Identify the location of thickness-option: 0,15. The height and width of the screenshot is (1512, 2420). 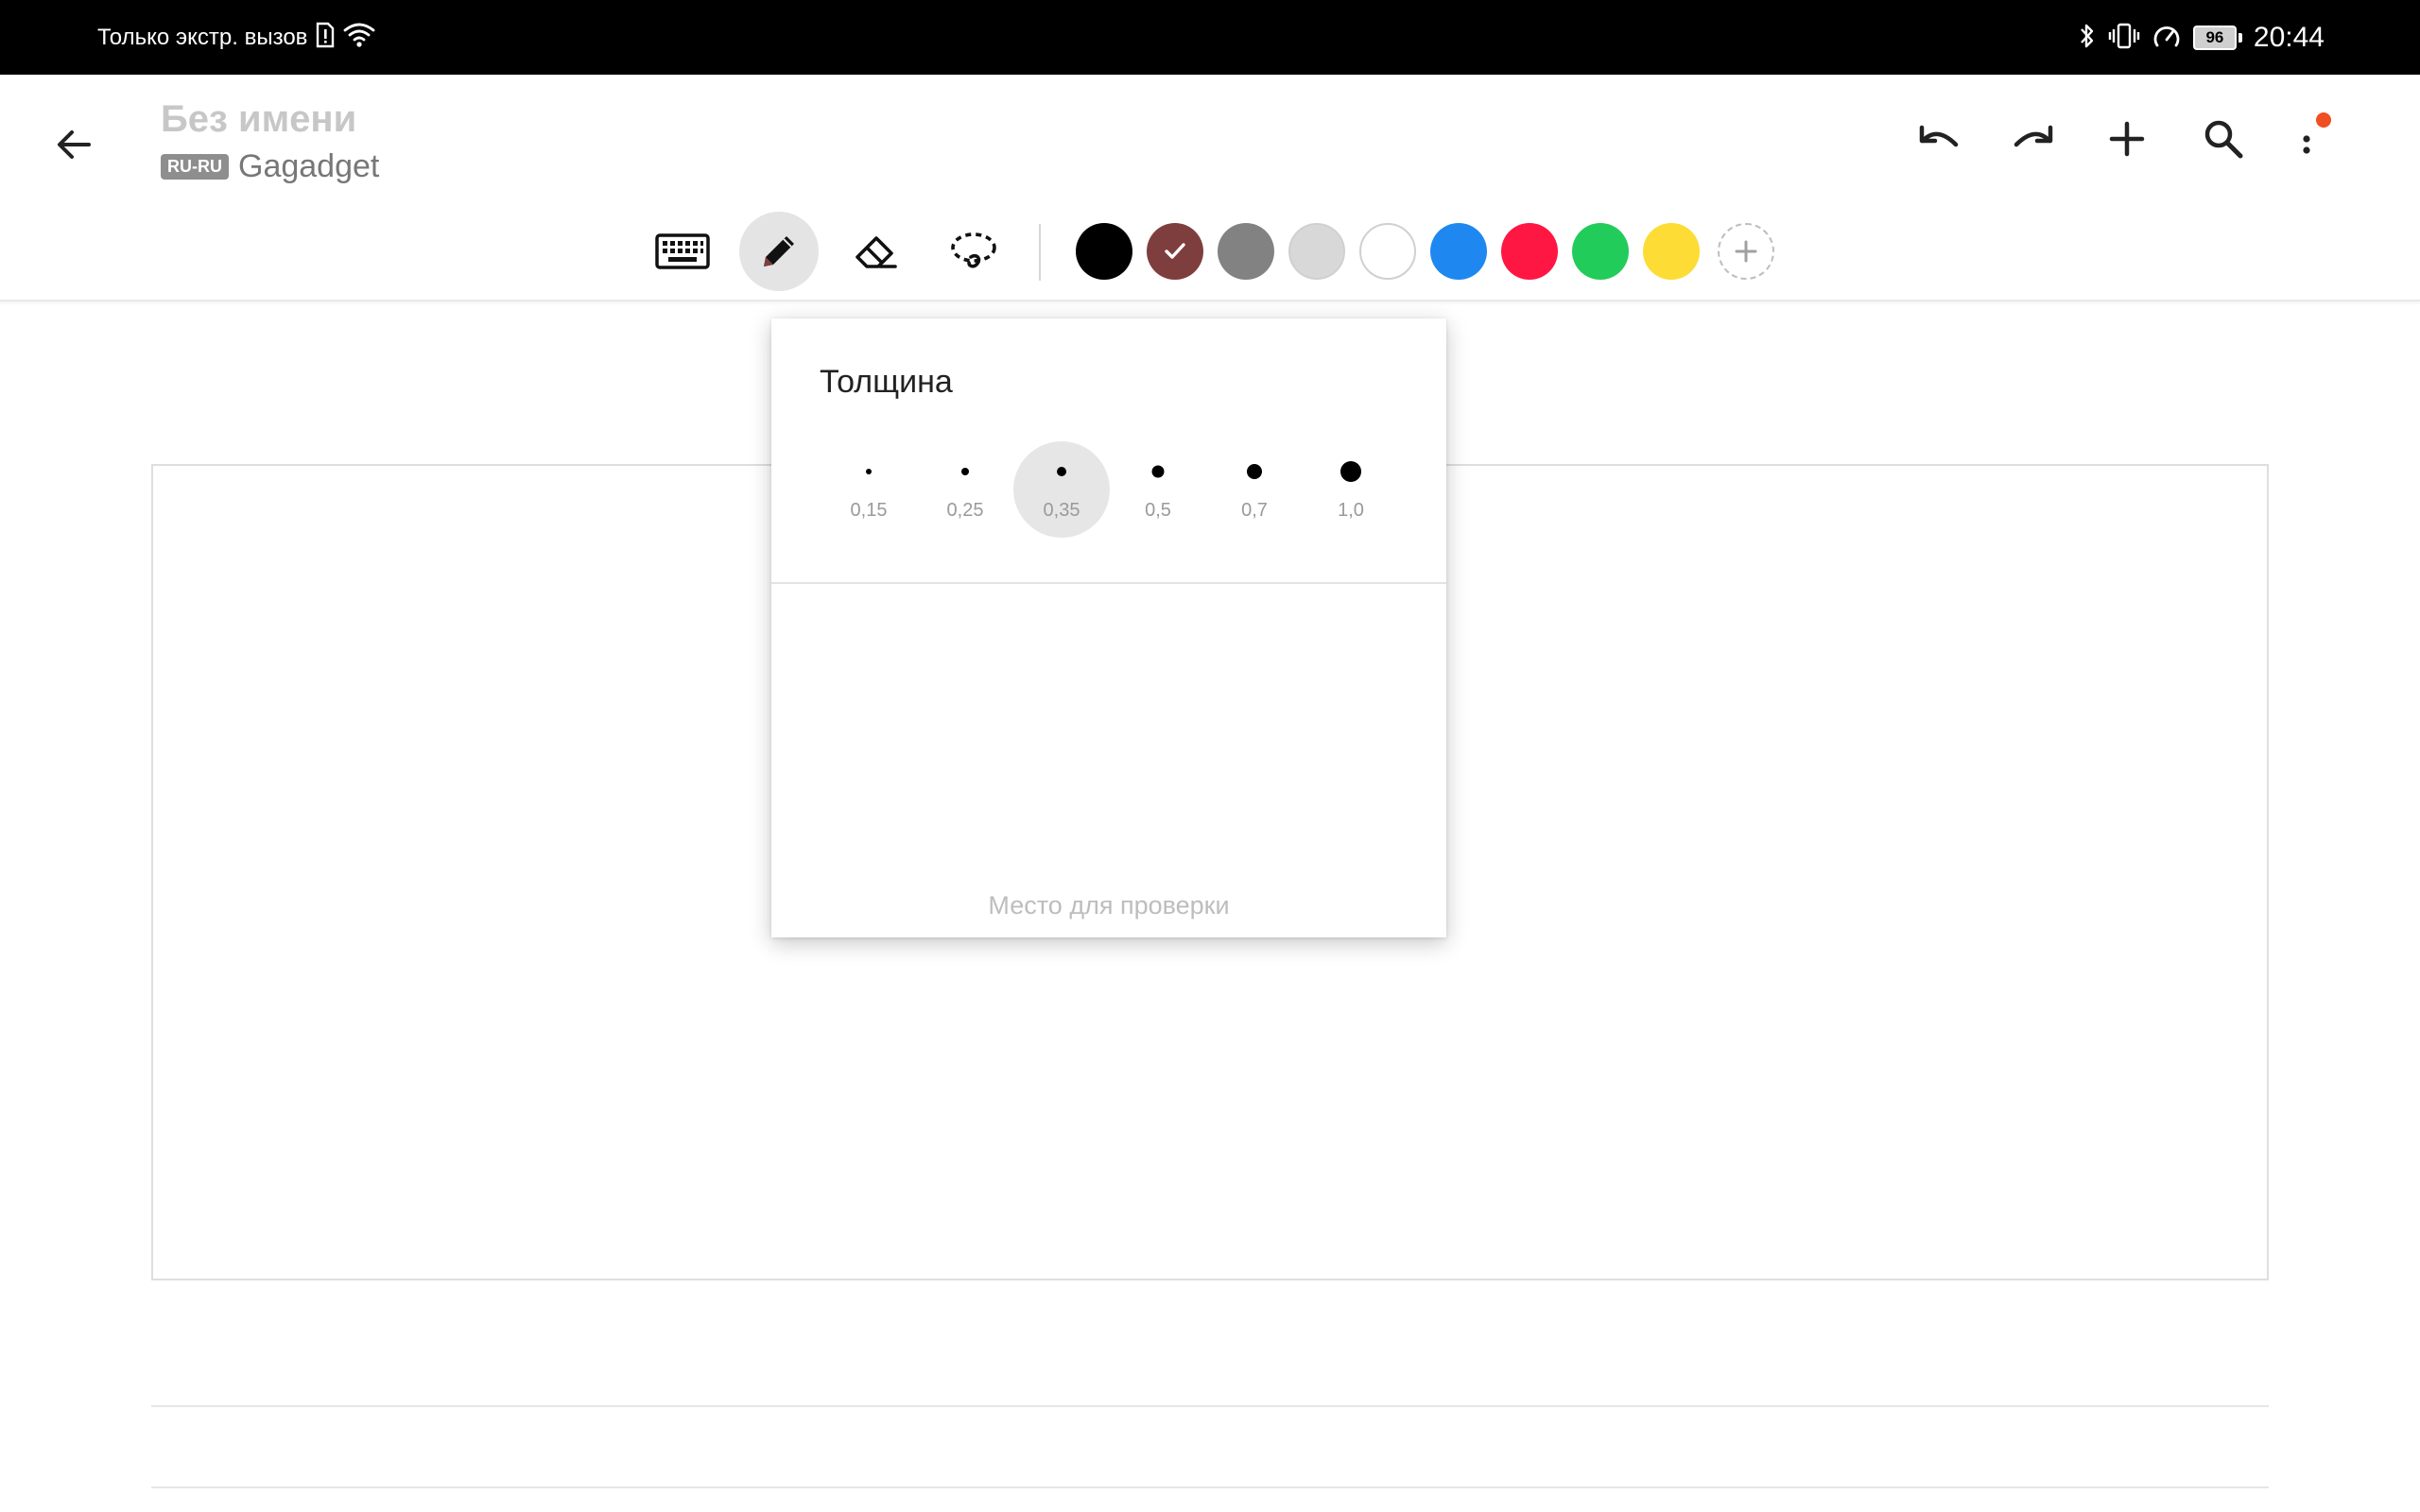
(869, 489).